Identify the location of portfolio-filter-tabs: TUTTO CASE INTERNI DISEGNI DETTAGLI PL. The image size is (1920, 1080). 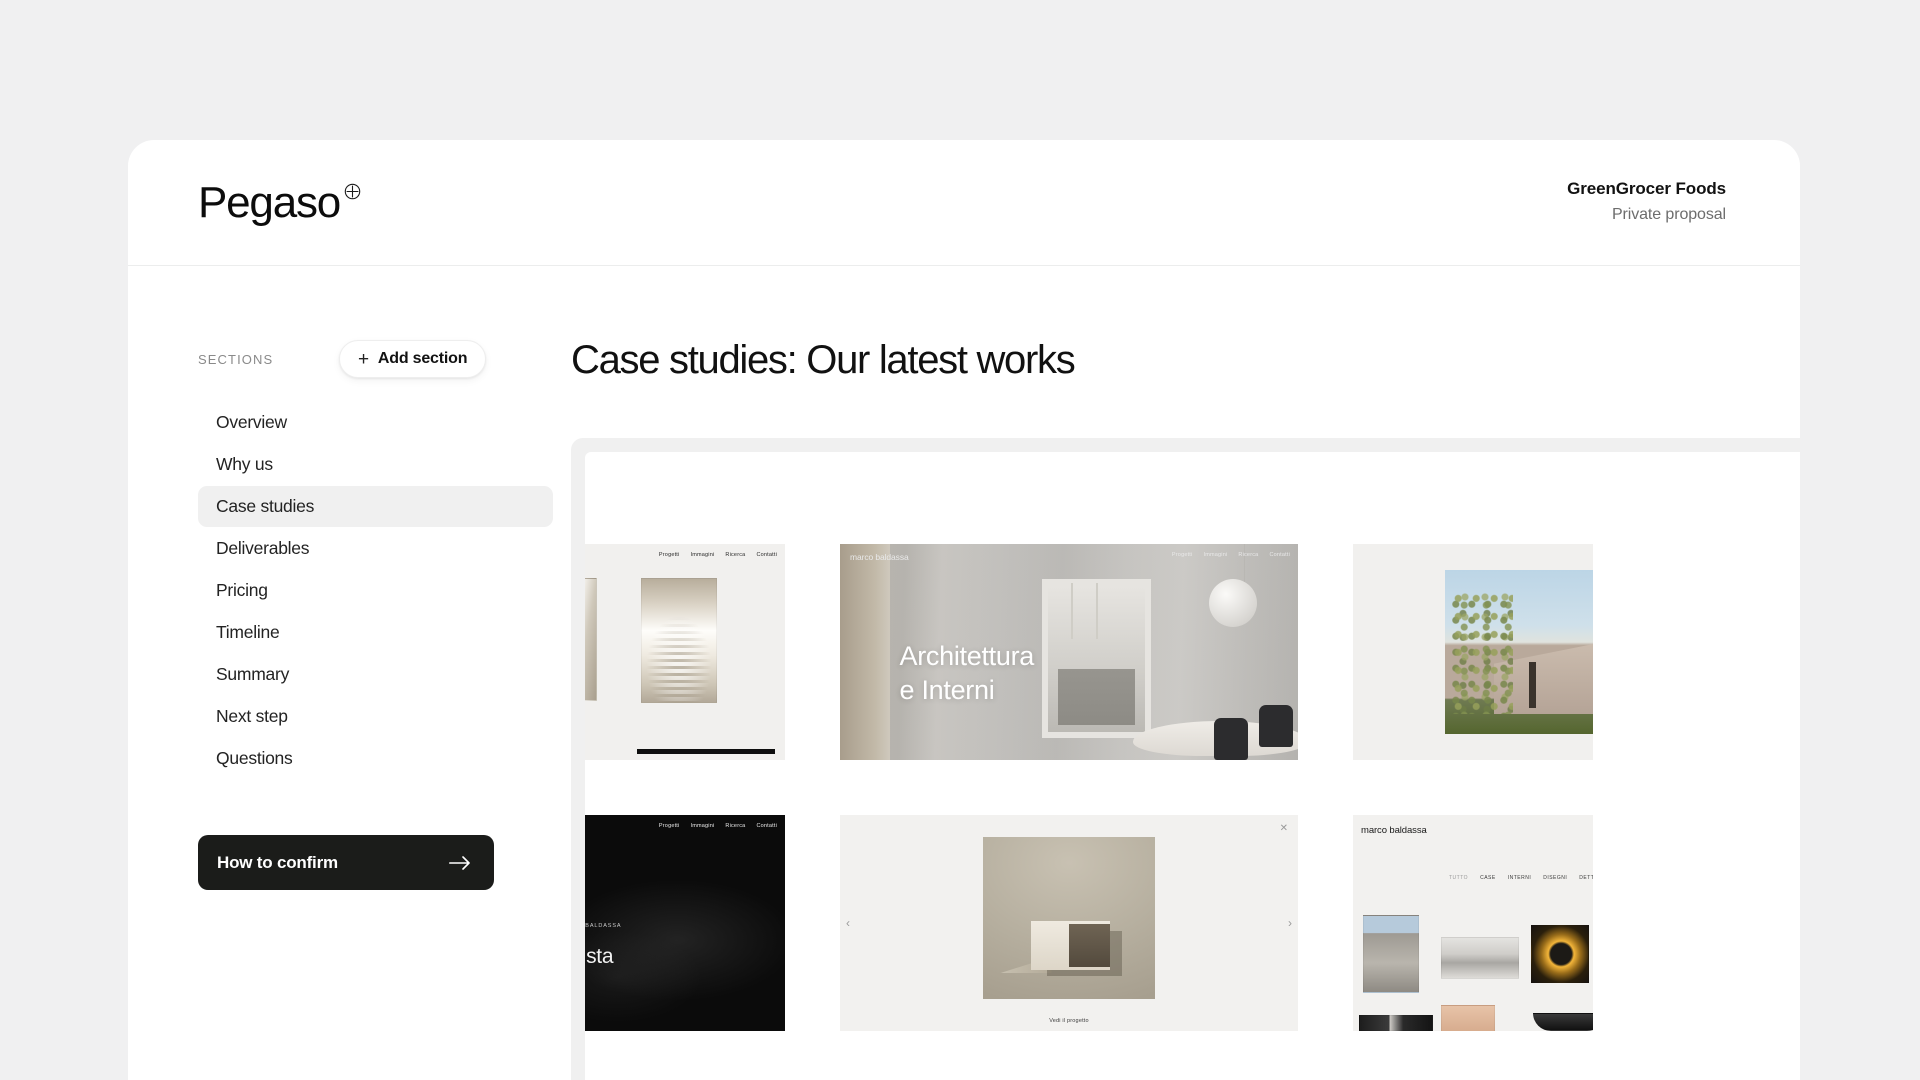
(1521, 878).